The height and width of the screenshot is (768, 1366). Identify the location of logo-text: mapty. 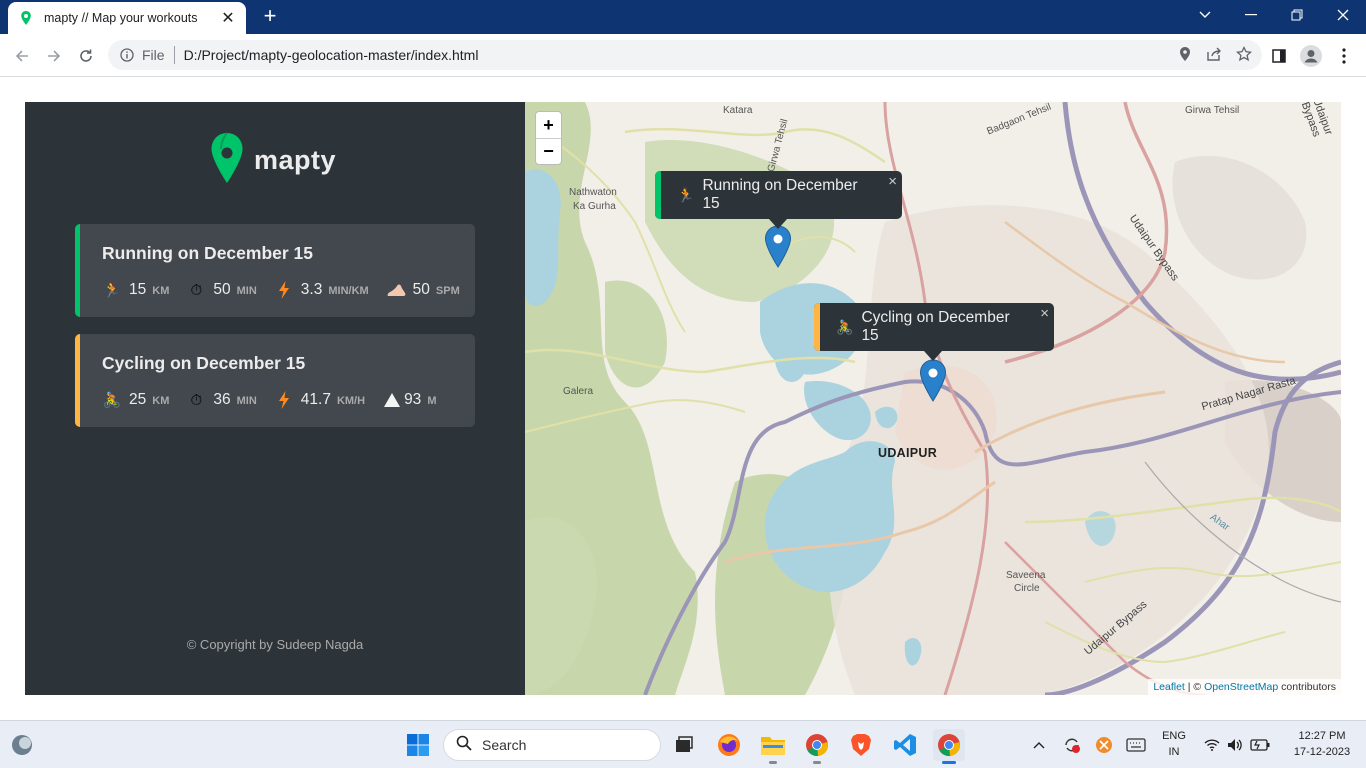
(295, 160).